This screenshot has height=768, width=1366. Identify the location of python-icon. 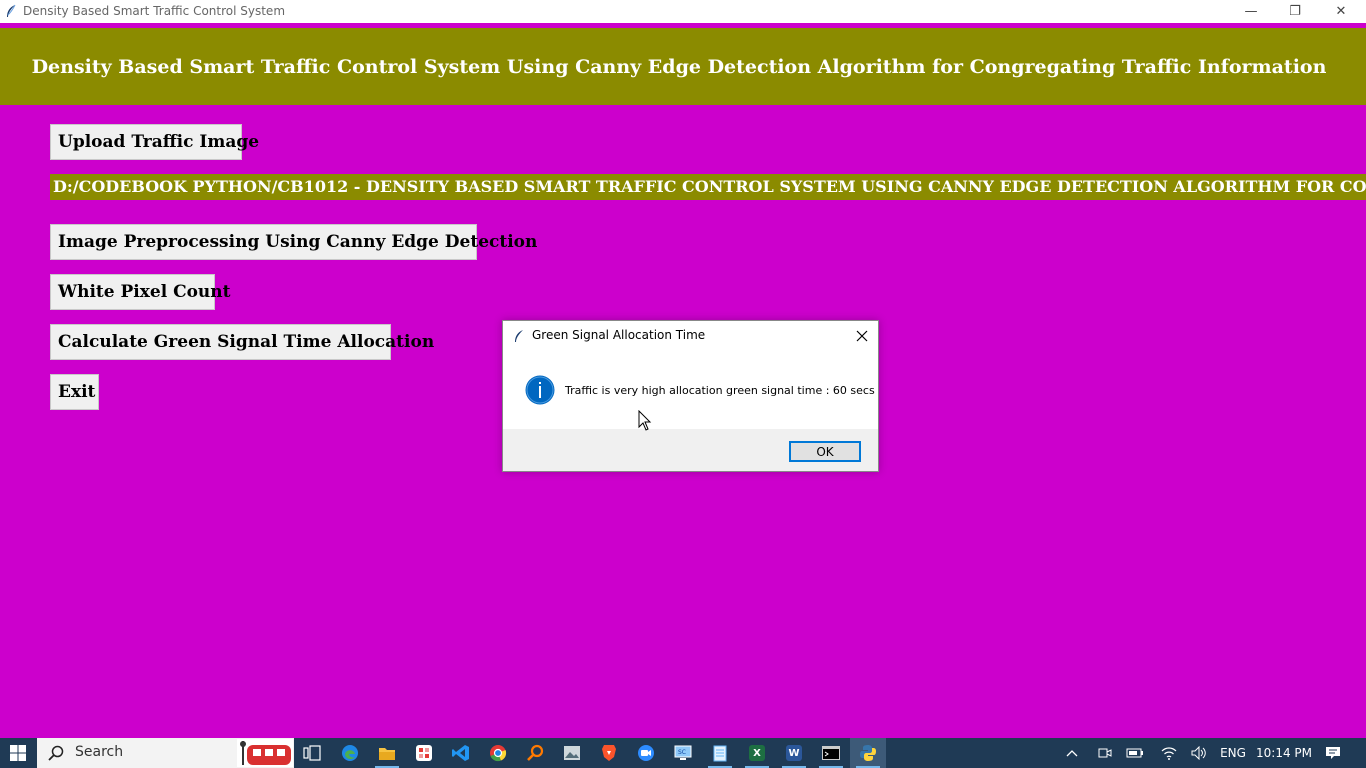
(868, 753).